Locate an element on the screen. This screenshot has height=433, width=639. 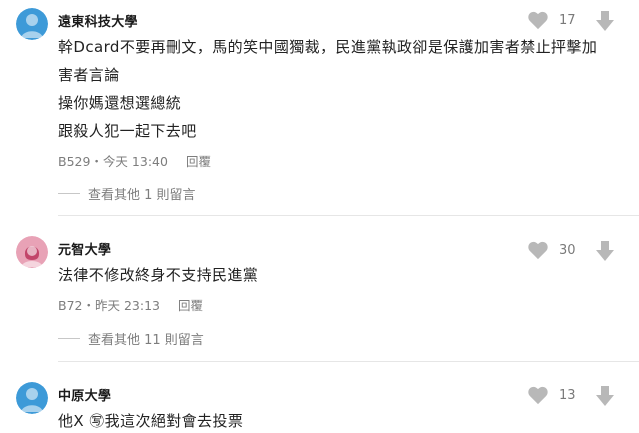
comment-text-line: 害者言論 is located at coordinates (89, 75).